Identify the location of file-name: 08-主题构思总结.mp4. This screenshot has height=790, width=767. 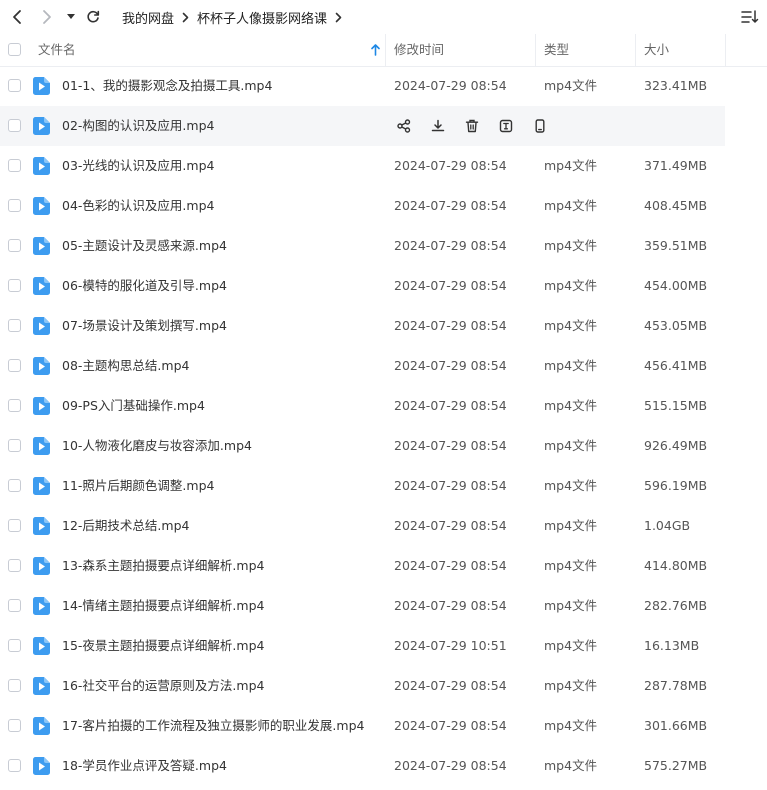
(126, 365).